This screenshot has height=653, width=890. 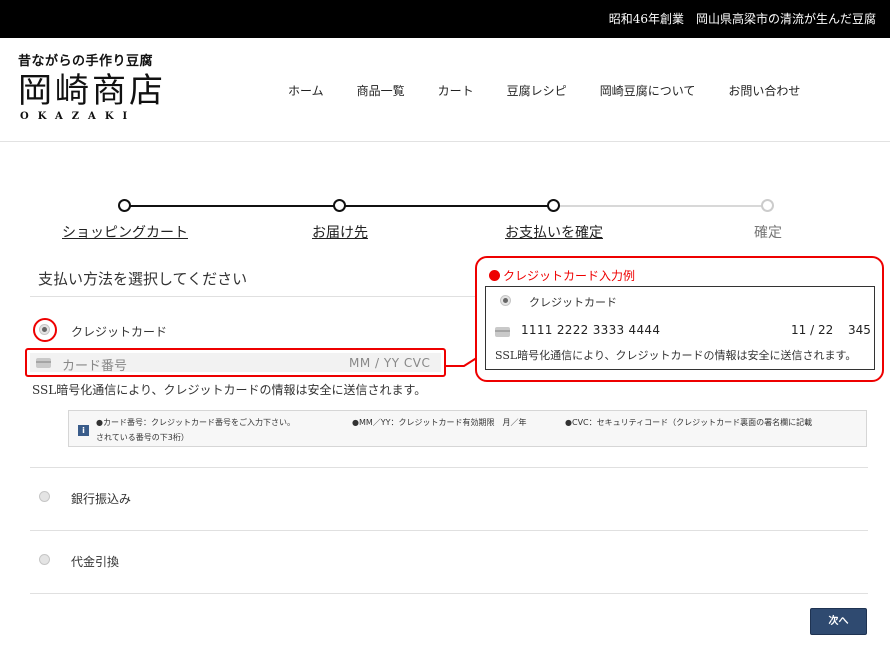 I want to click on example-expiry: 11 / 22, so click(x=812, y=330).